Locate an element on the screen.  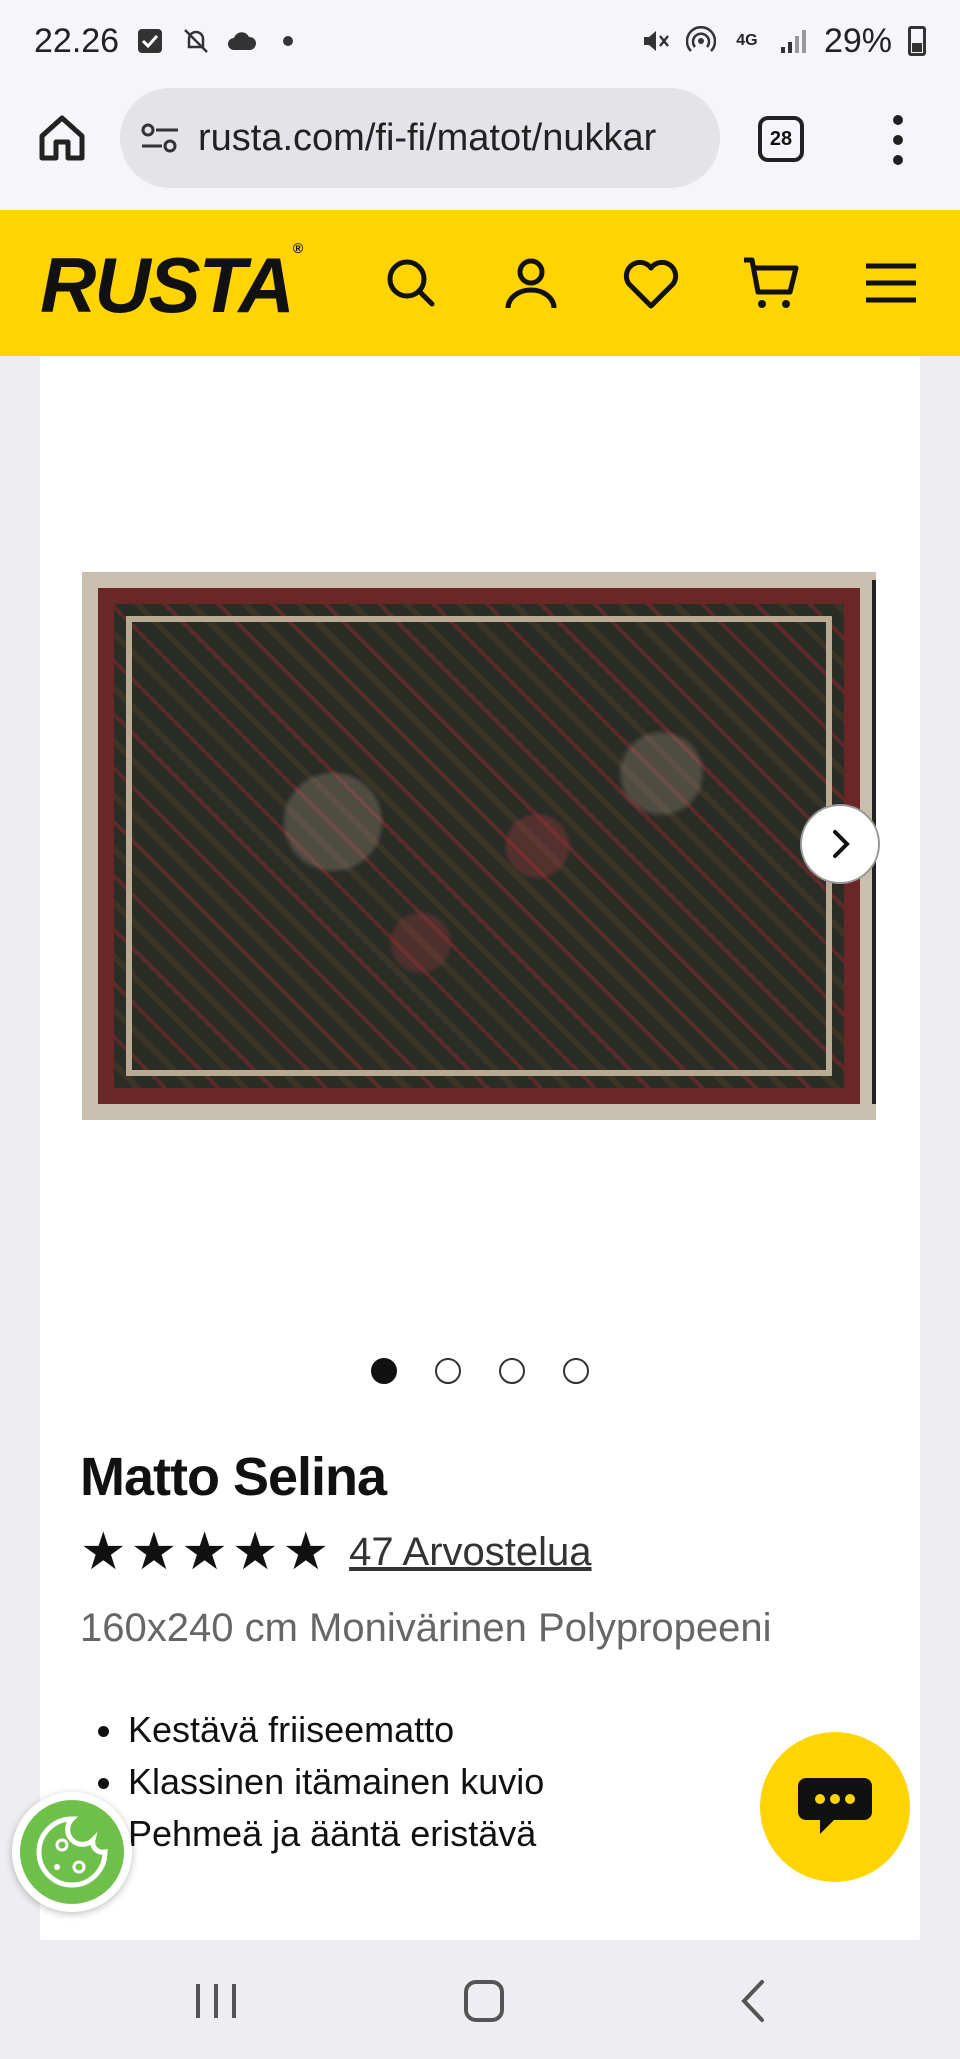
hotspot-icon is located at coordinates (700, 41).